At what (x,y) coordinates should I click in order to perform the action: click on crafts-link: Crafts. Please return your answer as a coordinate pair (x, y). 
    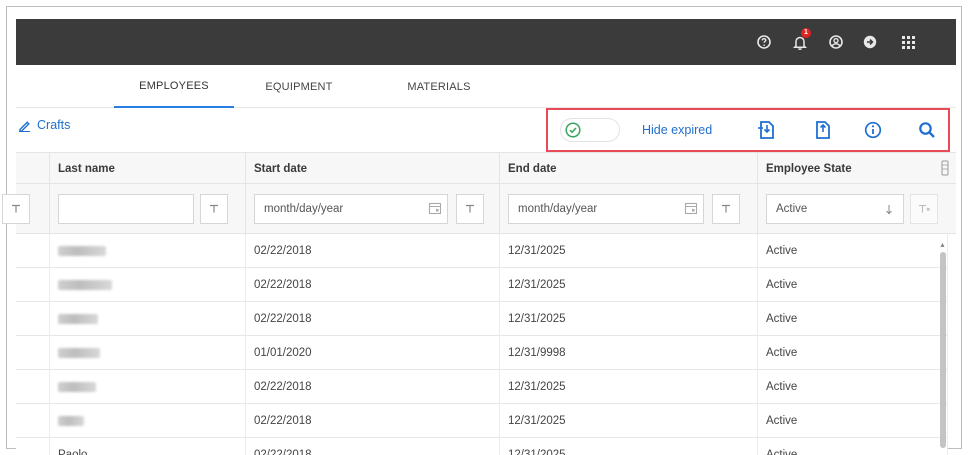
    Looking at the image, I should click on (44, 125).